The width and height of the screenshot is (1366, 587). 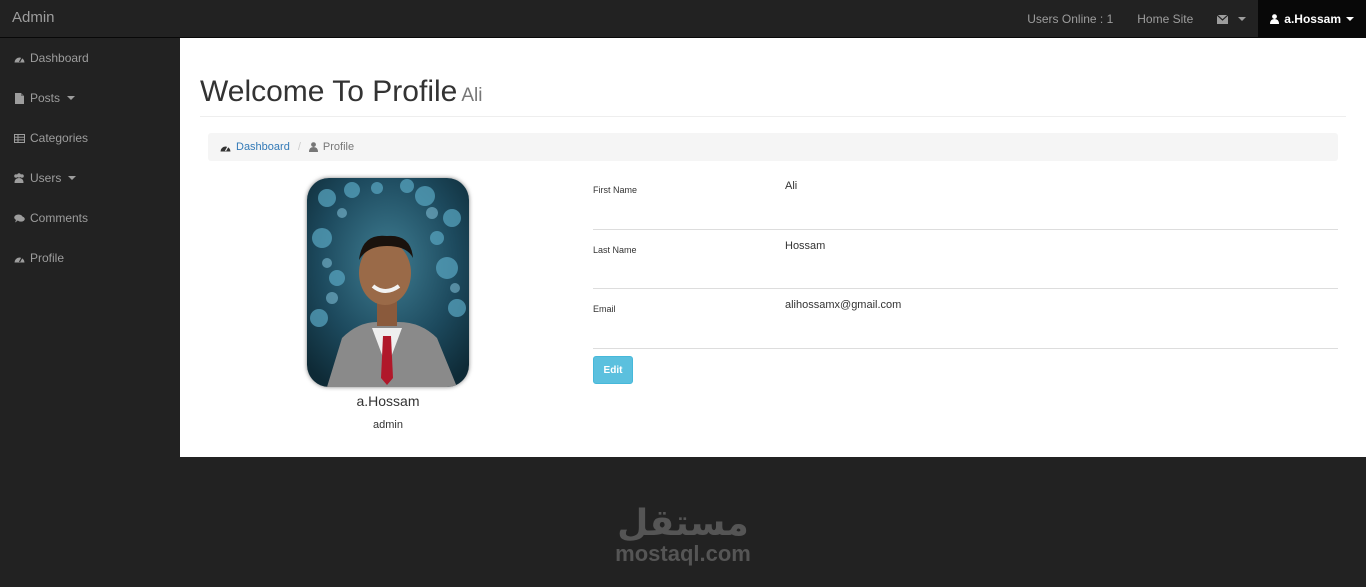 I want to click on sidebar-item-label: Comments, so click(x=59, y=218).